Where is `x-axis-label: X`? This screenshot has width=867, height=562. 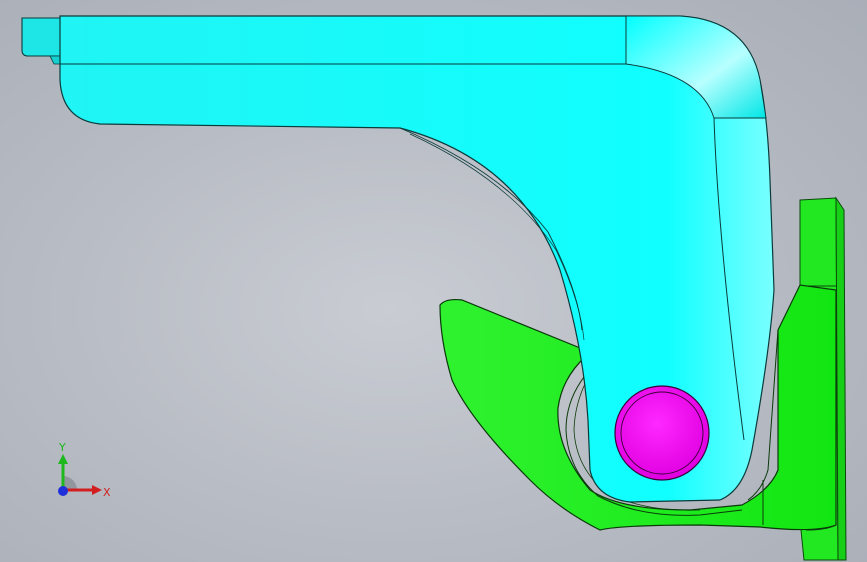
x-axis-label: X is located at coordinates (107, 492).